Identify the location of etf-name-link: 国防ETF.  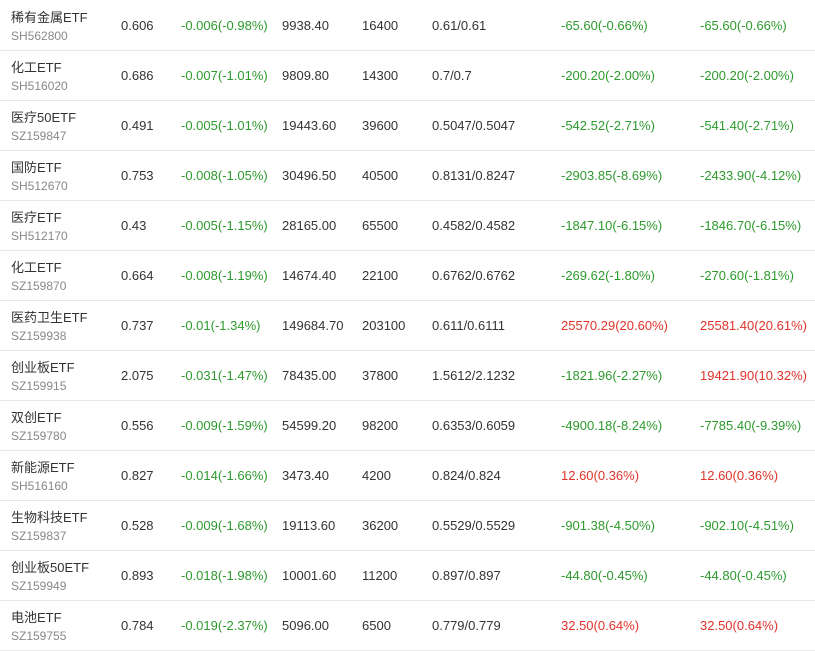
(36, 166).